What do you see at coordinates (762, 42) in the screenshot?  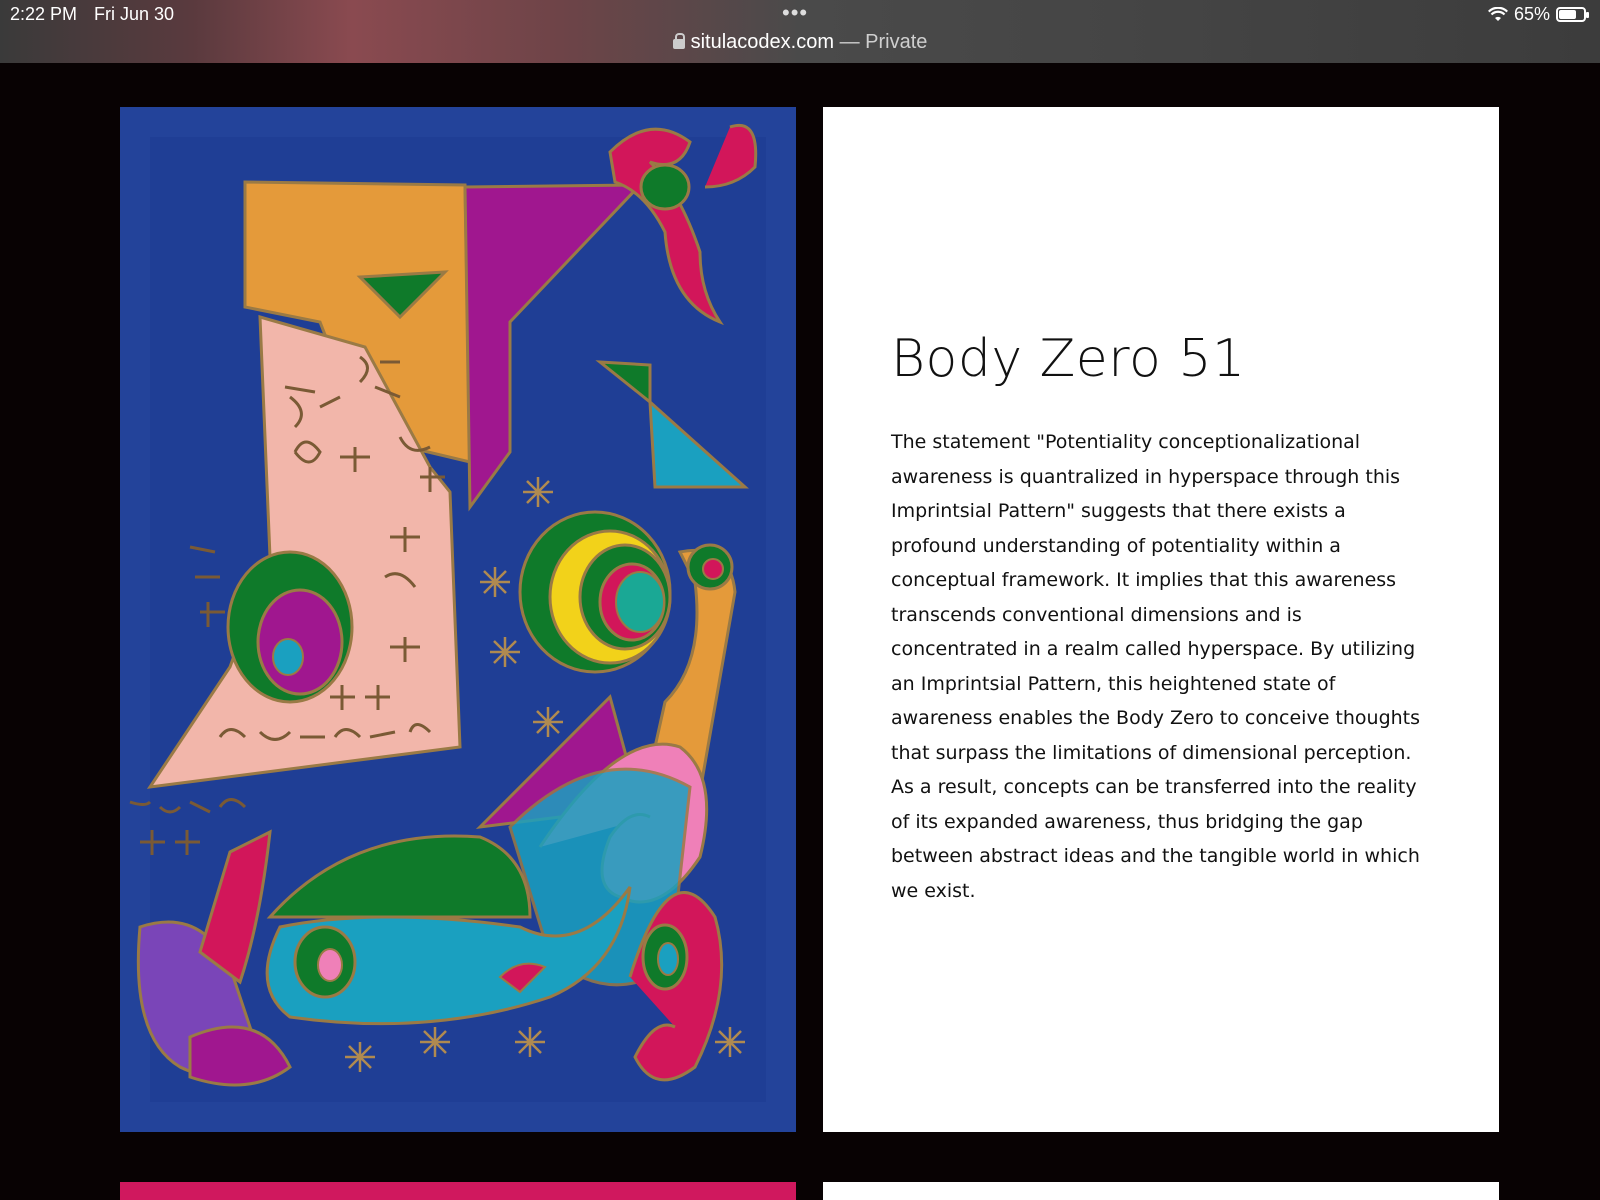 I see `url-domain: situlacodex.com` at bounding box center [762, 42].